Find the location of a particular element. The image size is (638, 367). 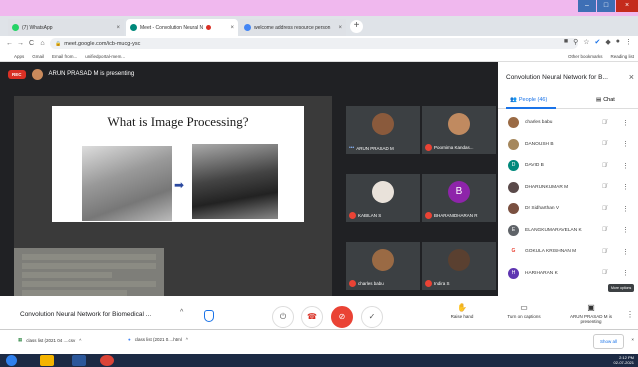

participant-row: H HARIHARAN K 🎙̸ ⋮ is located at coordinates (568, 274).